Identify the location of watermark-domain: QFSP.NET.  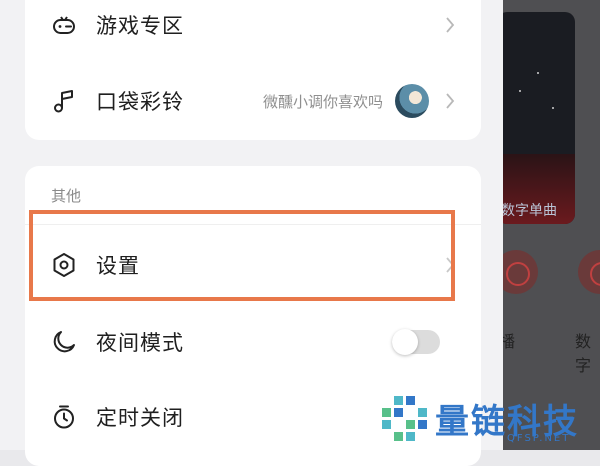
(539, 438).